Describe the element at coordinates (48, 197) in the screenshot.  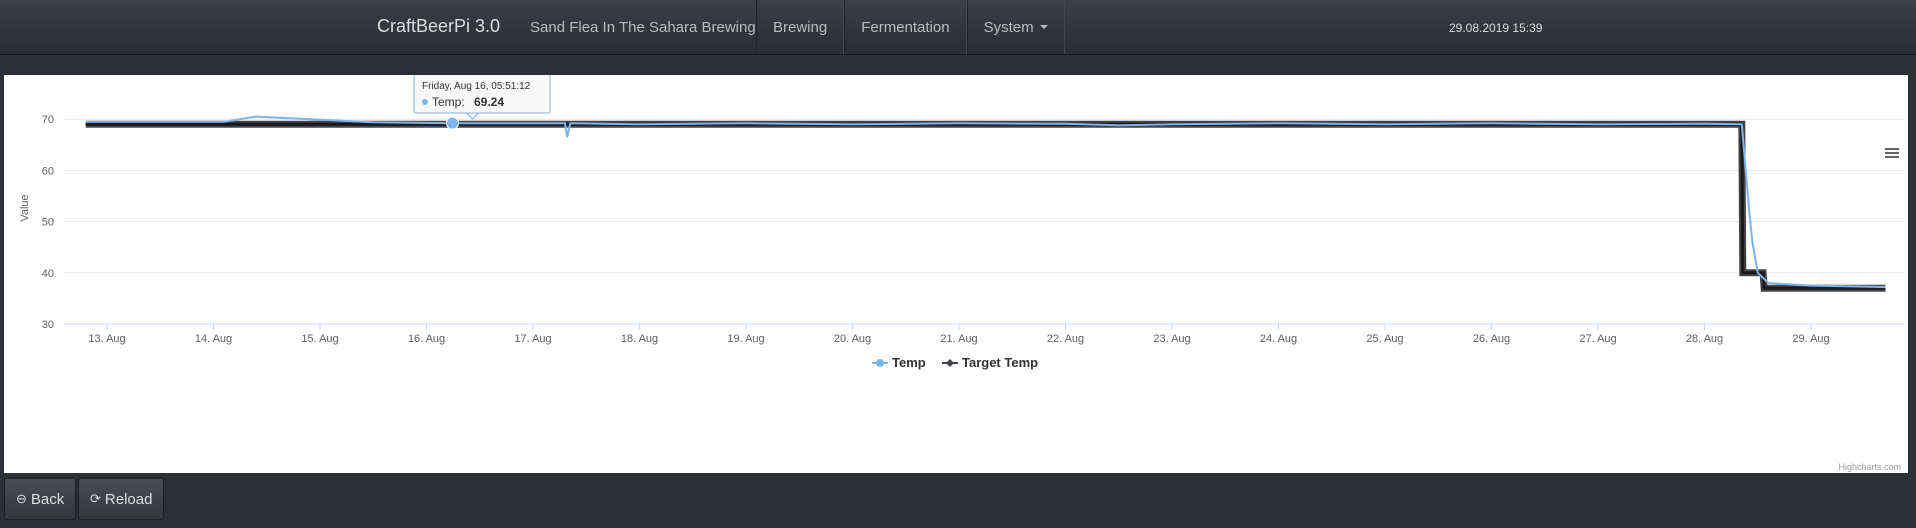
I see `y-axis: 304050607080` at that location.